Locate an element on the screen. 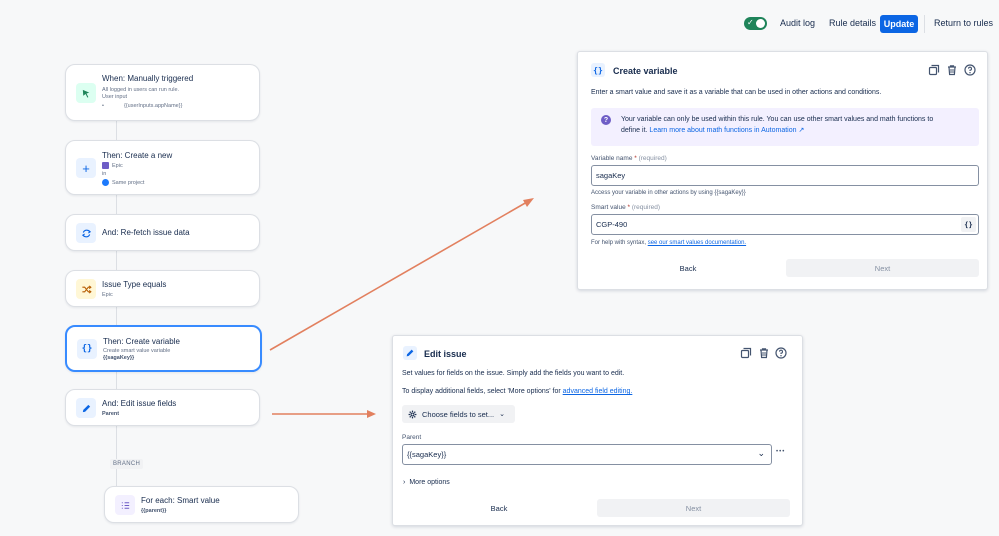 The image size is (999, 536). advanced-field-editing-link: advanced field editing. is located at coordinates (598, 391).